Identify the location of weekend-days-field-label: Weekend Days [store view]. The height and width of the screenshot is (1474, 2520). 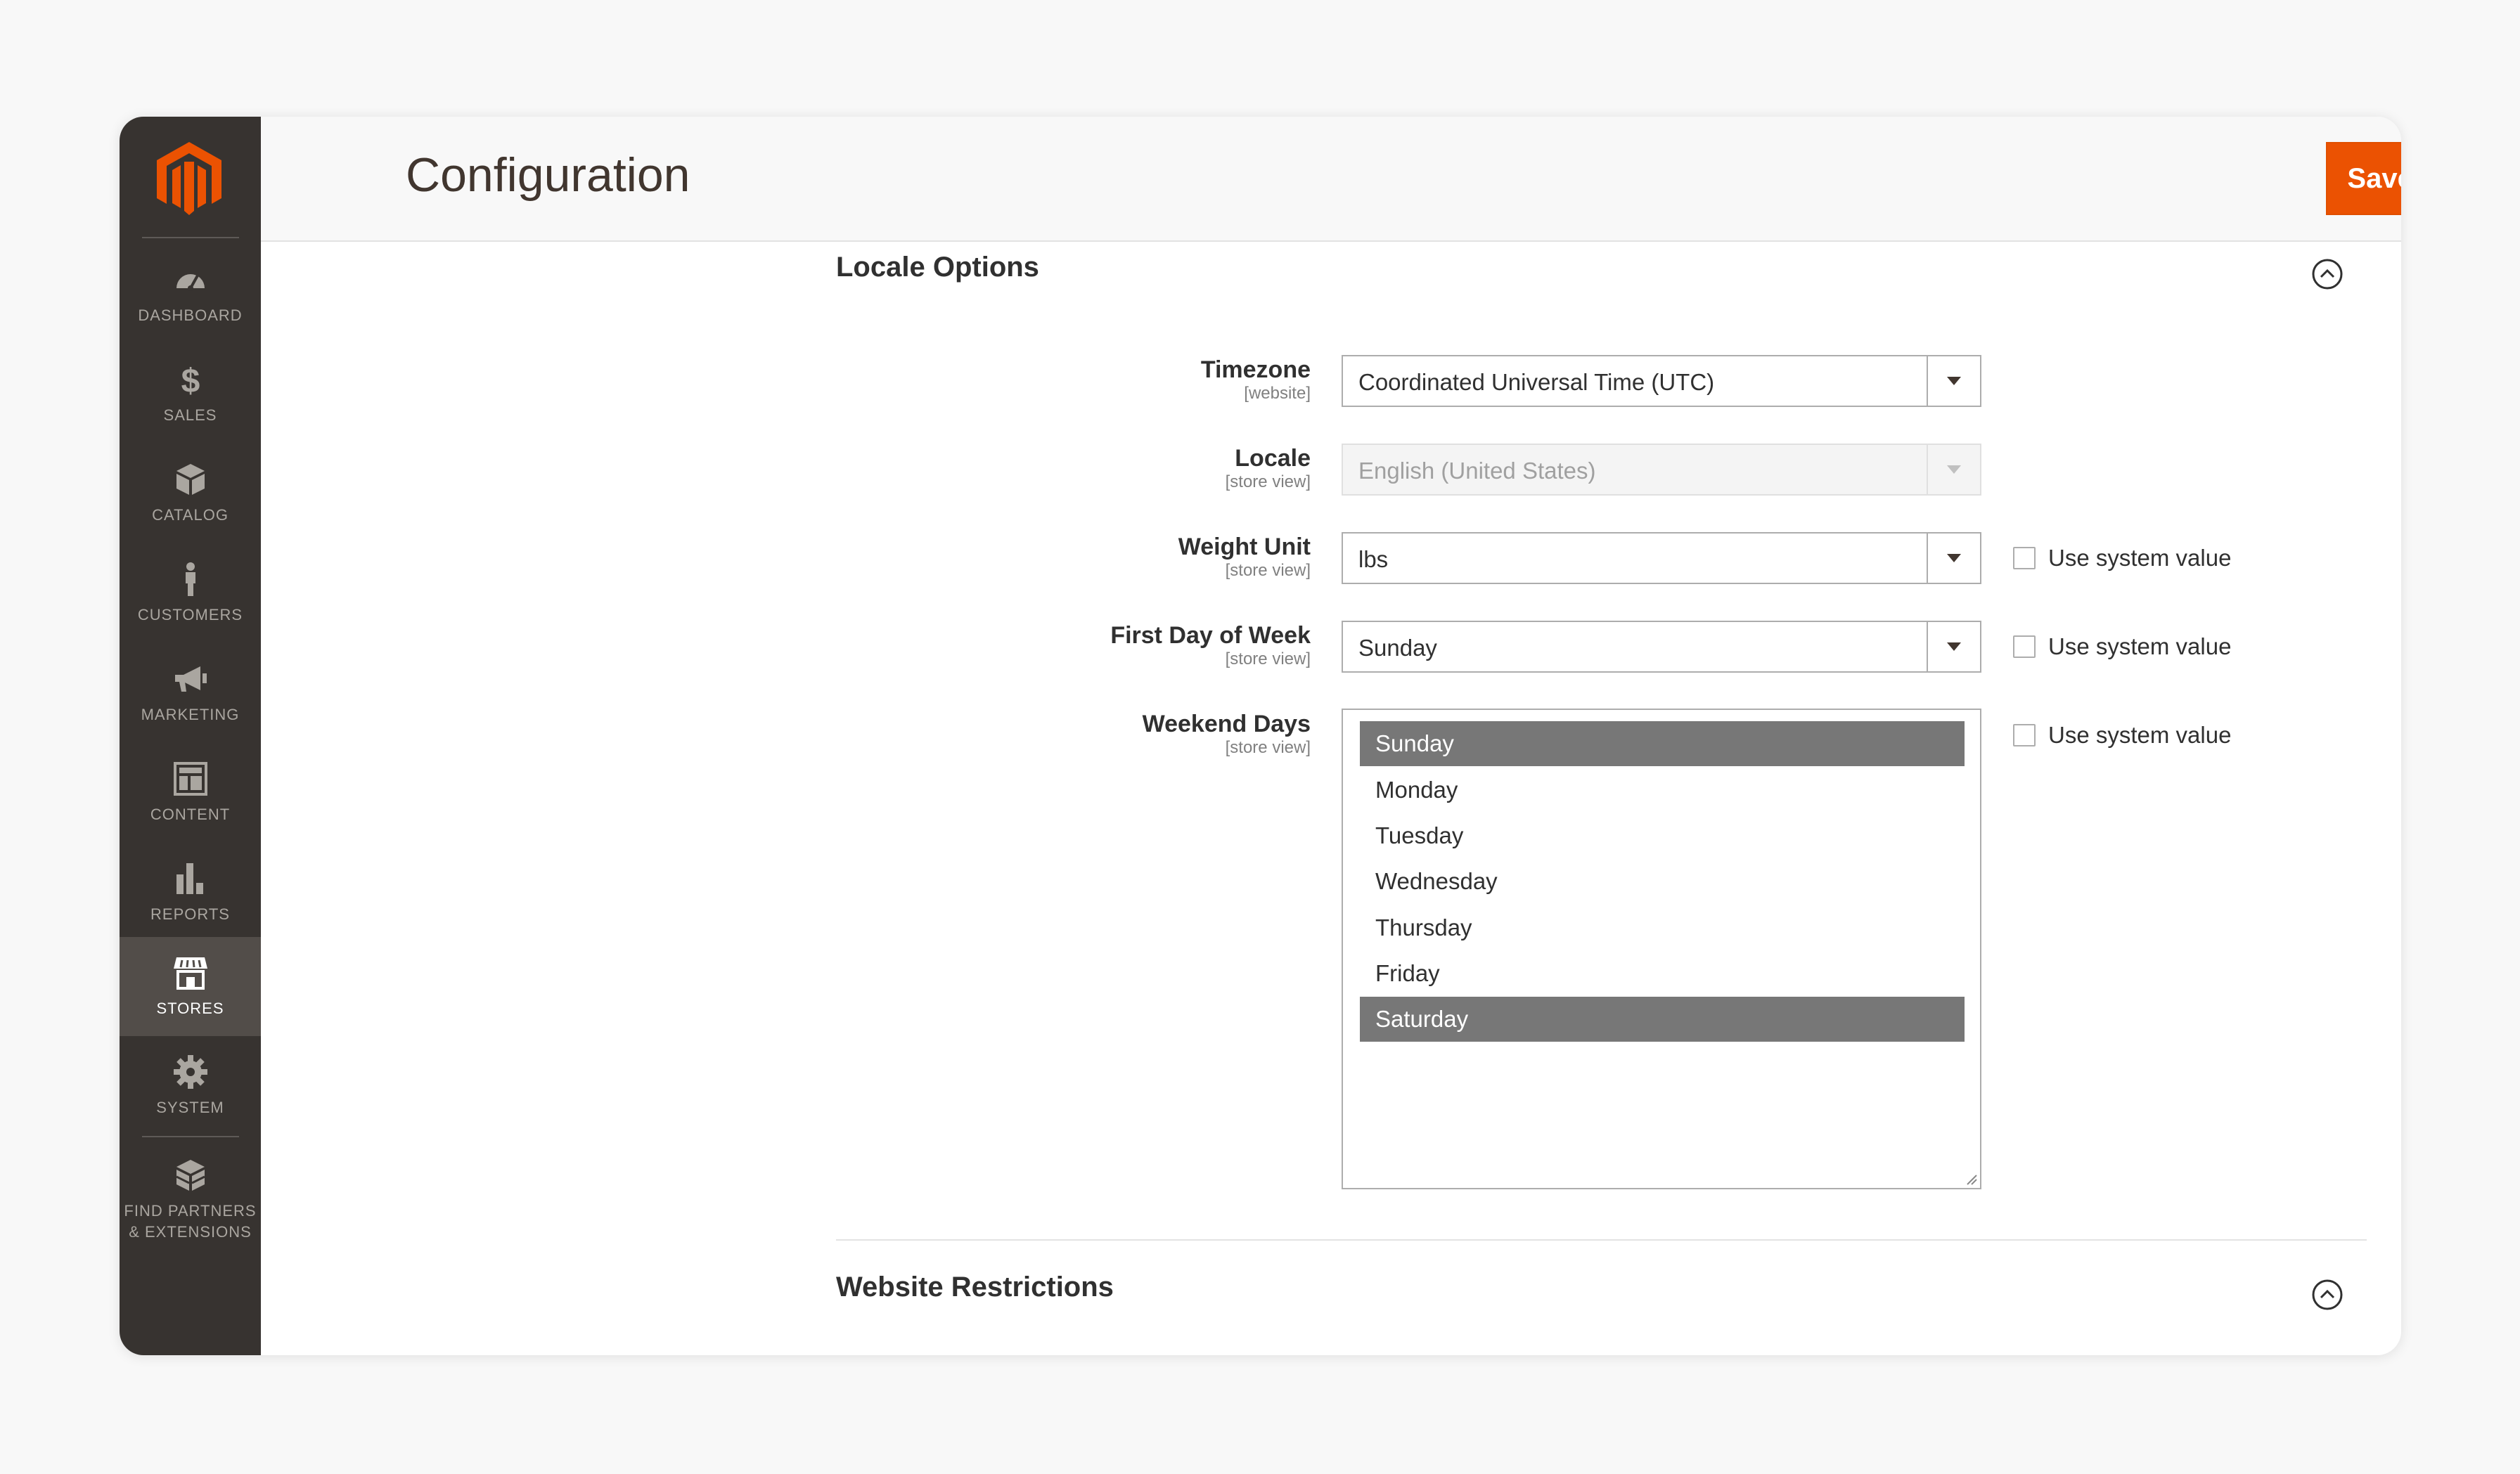
(1227, 734).